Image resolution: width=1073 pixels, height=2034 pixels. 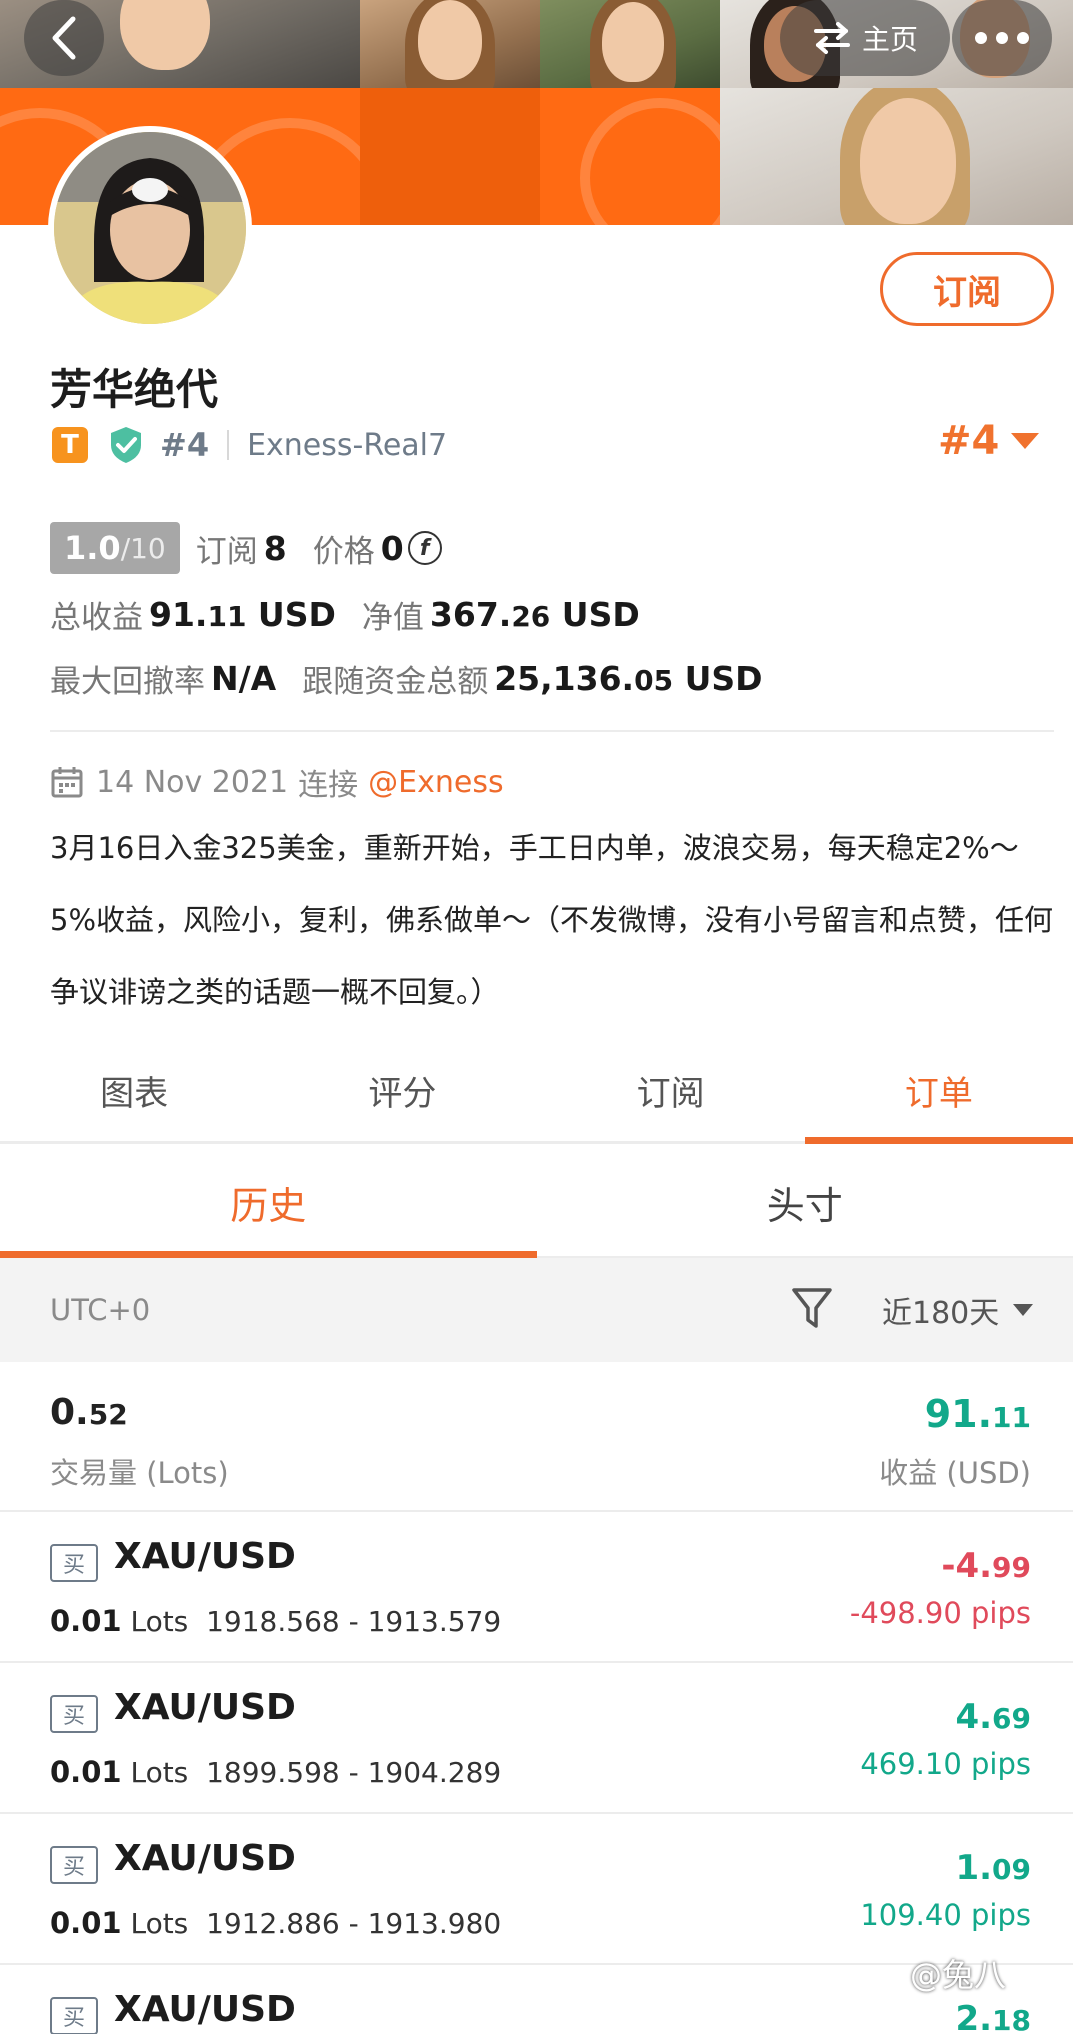 What do you see at coordinates (889, 39) in the screenshot?
I see `home-label: 主页` at bounding box center [889, 39].